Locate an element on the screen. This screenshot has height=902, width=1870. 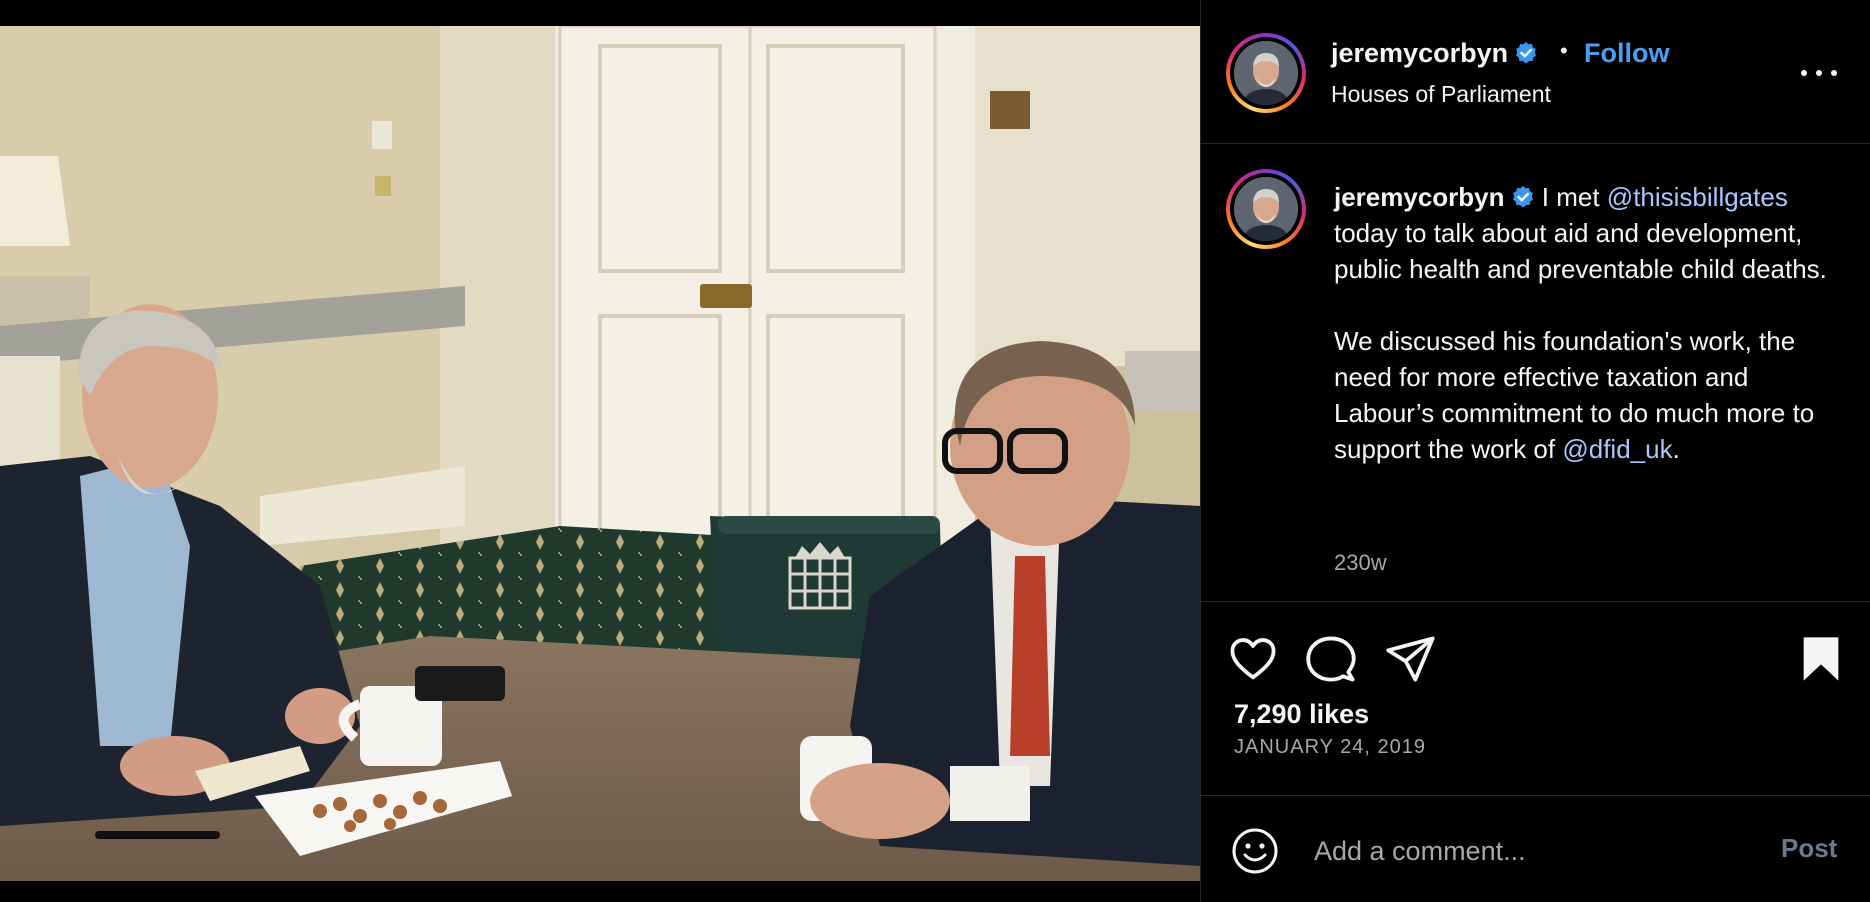
caption-line1-start: I met is located at coordinates (1570, 197).